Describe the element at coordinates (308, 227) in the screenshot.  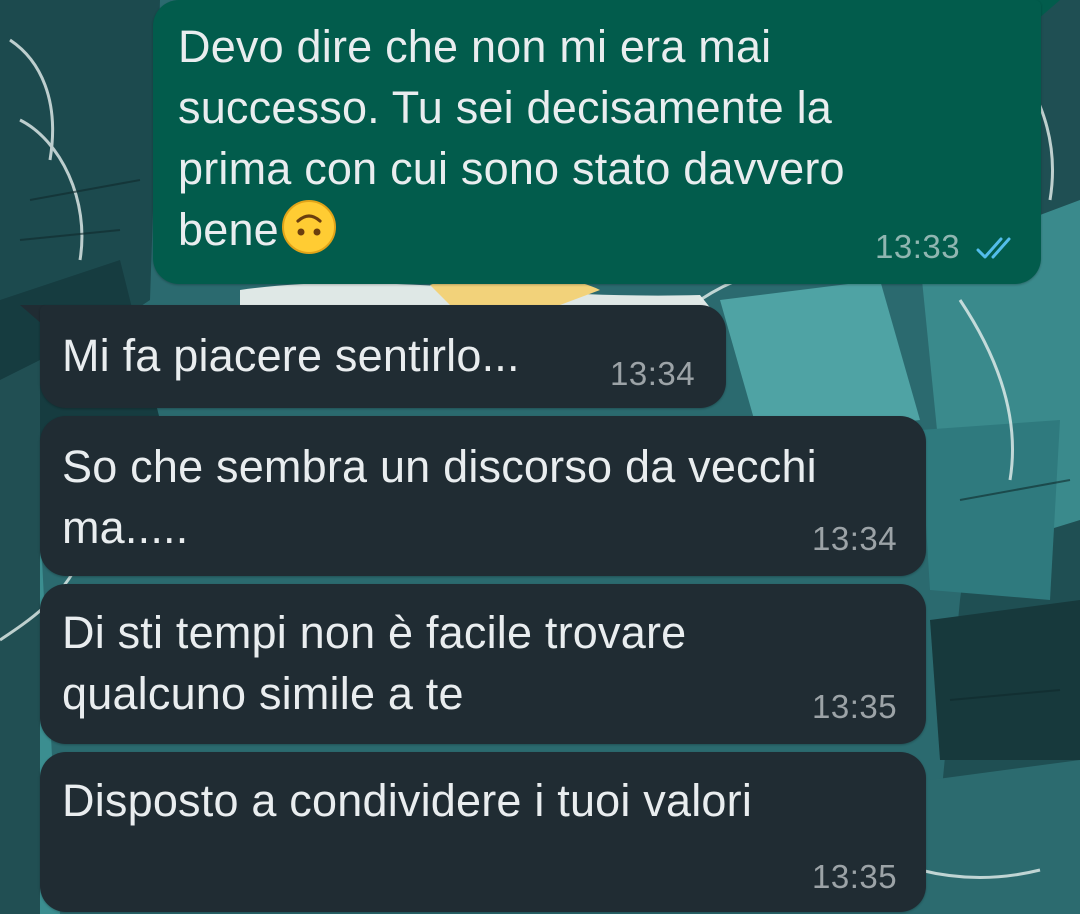
I see `upside-down-face-emoji-icon` at that location.